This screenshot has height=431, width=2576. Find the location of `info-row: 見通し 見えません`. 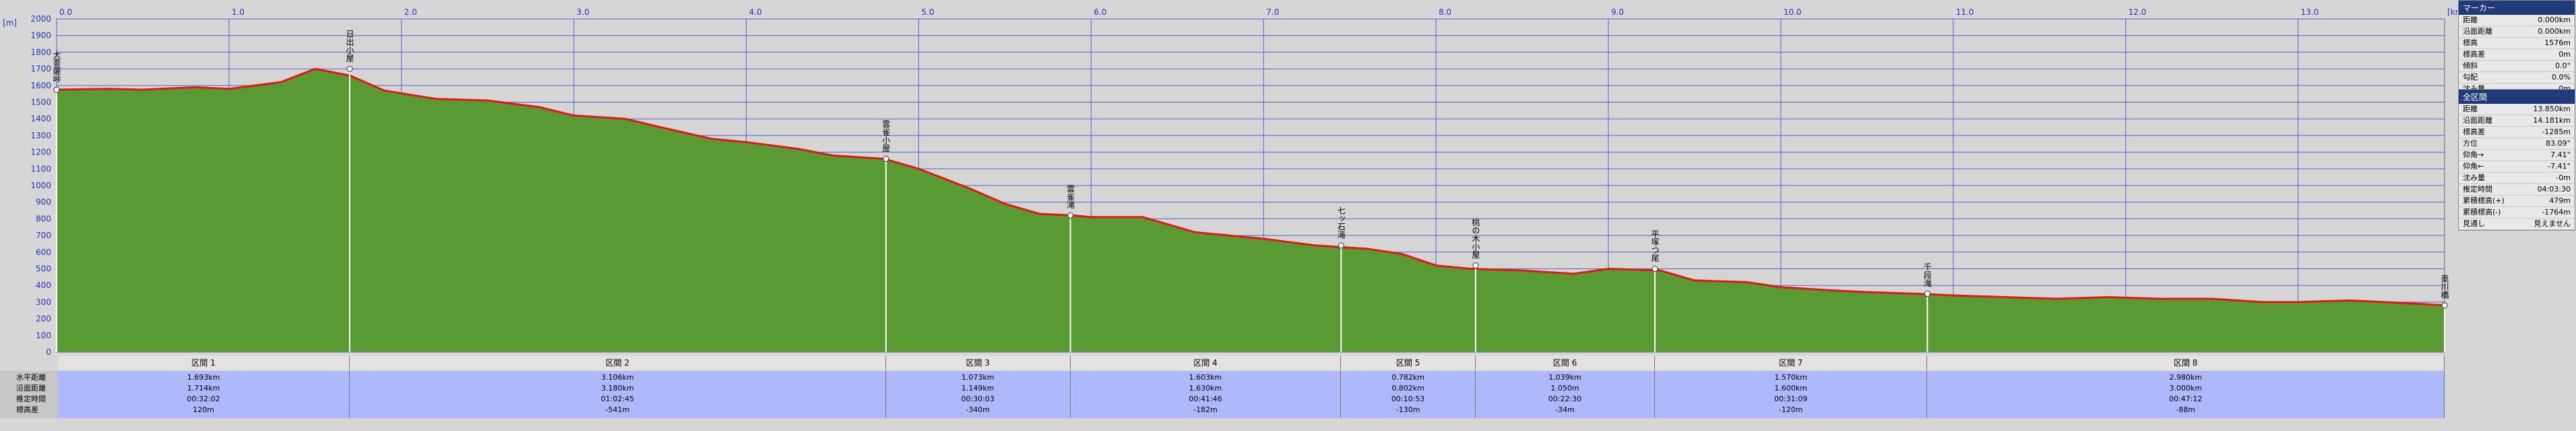

info-row: 見通し 見えません is located at coordinates (2517, 224).